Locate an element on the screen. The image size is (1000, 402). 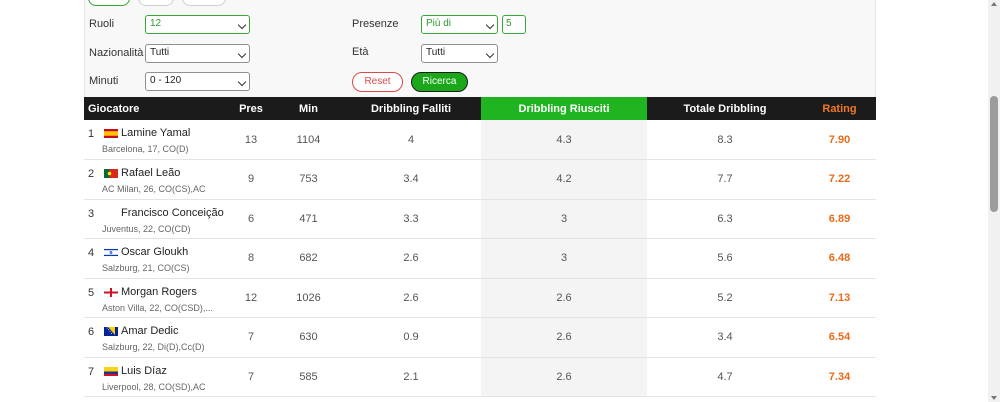
rating-cell: 7.13 is located at coordinates (839, 298).